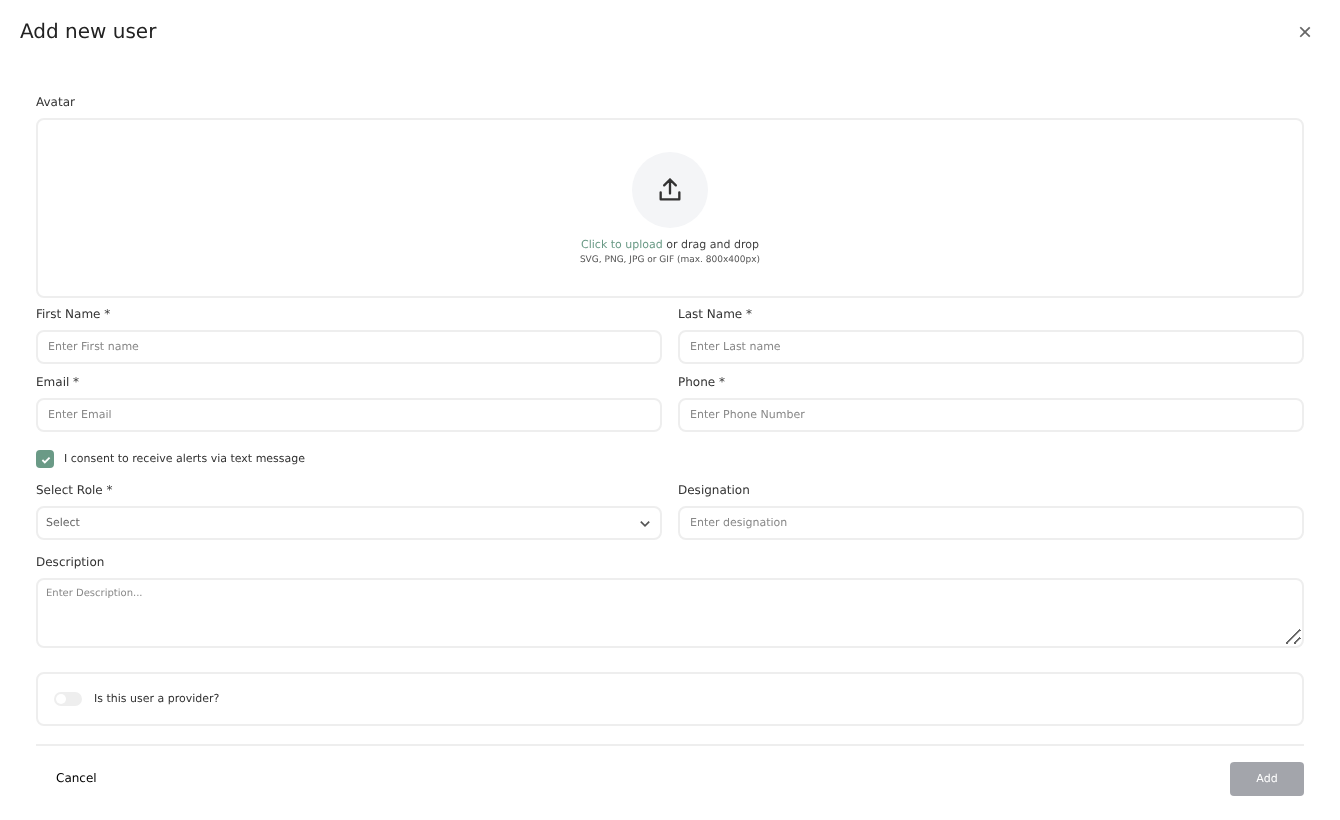 The height and width of the screenshot is (820, 1340). Describe the element at coordinates (670, 189) in the screenshot. I see `upload-icon` at that location.